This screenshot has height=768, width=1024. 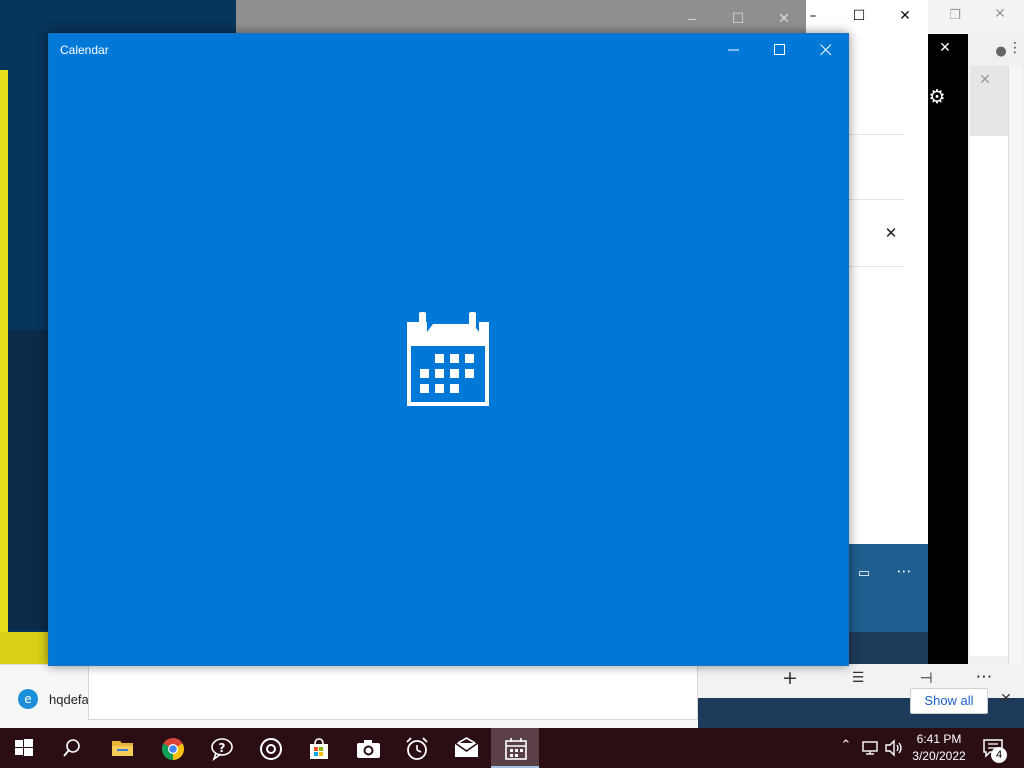 I want to click on background-panel-white, so click(x=989, y=396).